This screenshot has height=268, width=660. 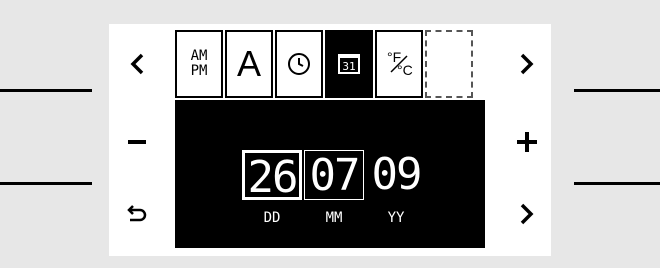 I want to click on minus-button, so click(x=137, y=142).